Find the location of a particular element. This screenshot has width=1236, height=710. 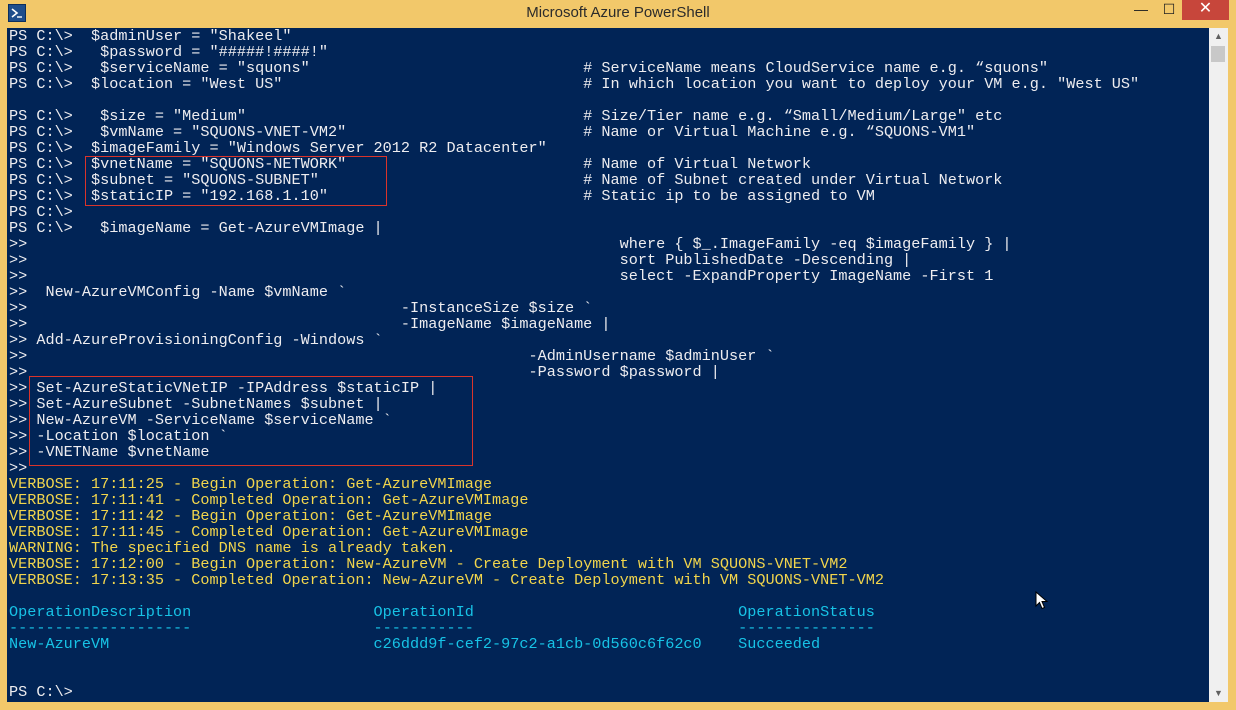

console-line: >> -AdminUsername $adminUser ` is located at coordinates (392, 356).